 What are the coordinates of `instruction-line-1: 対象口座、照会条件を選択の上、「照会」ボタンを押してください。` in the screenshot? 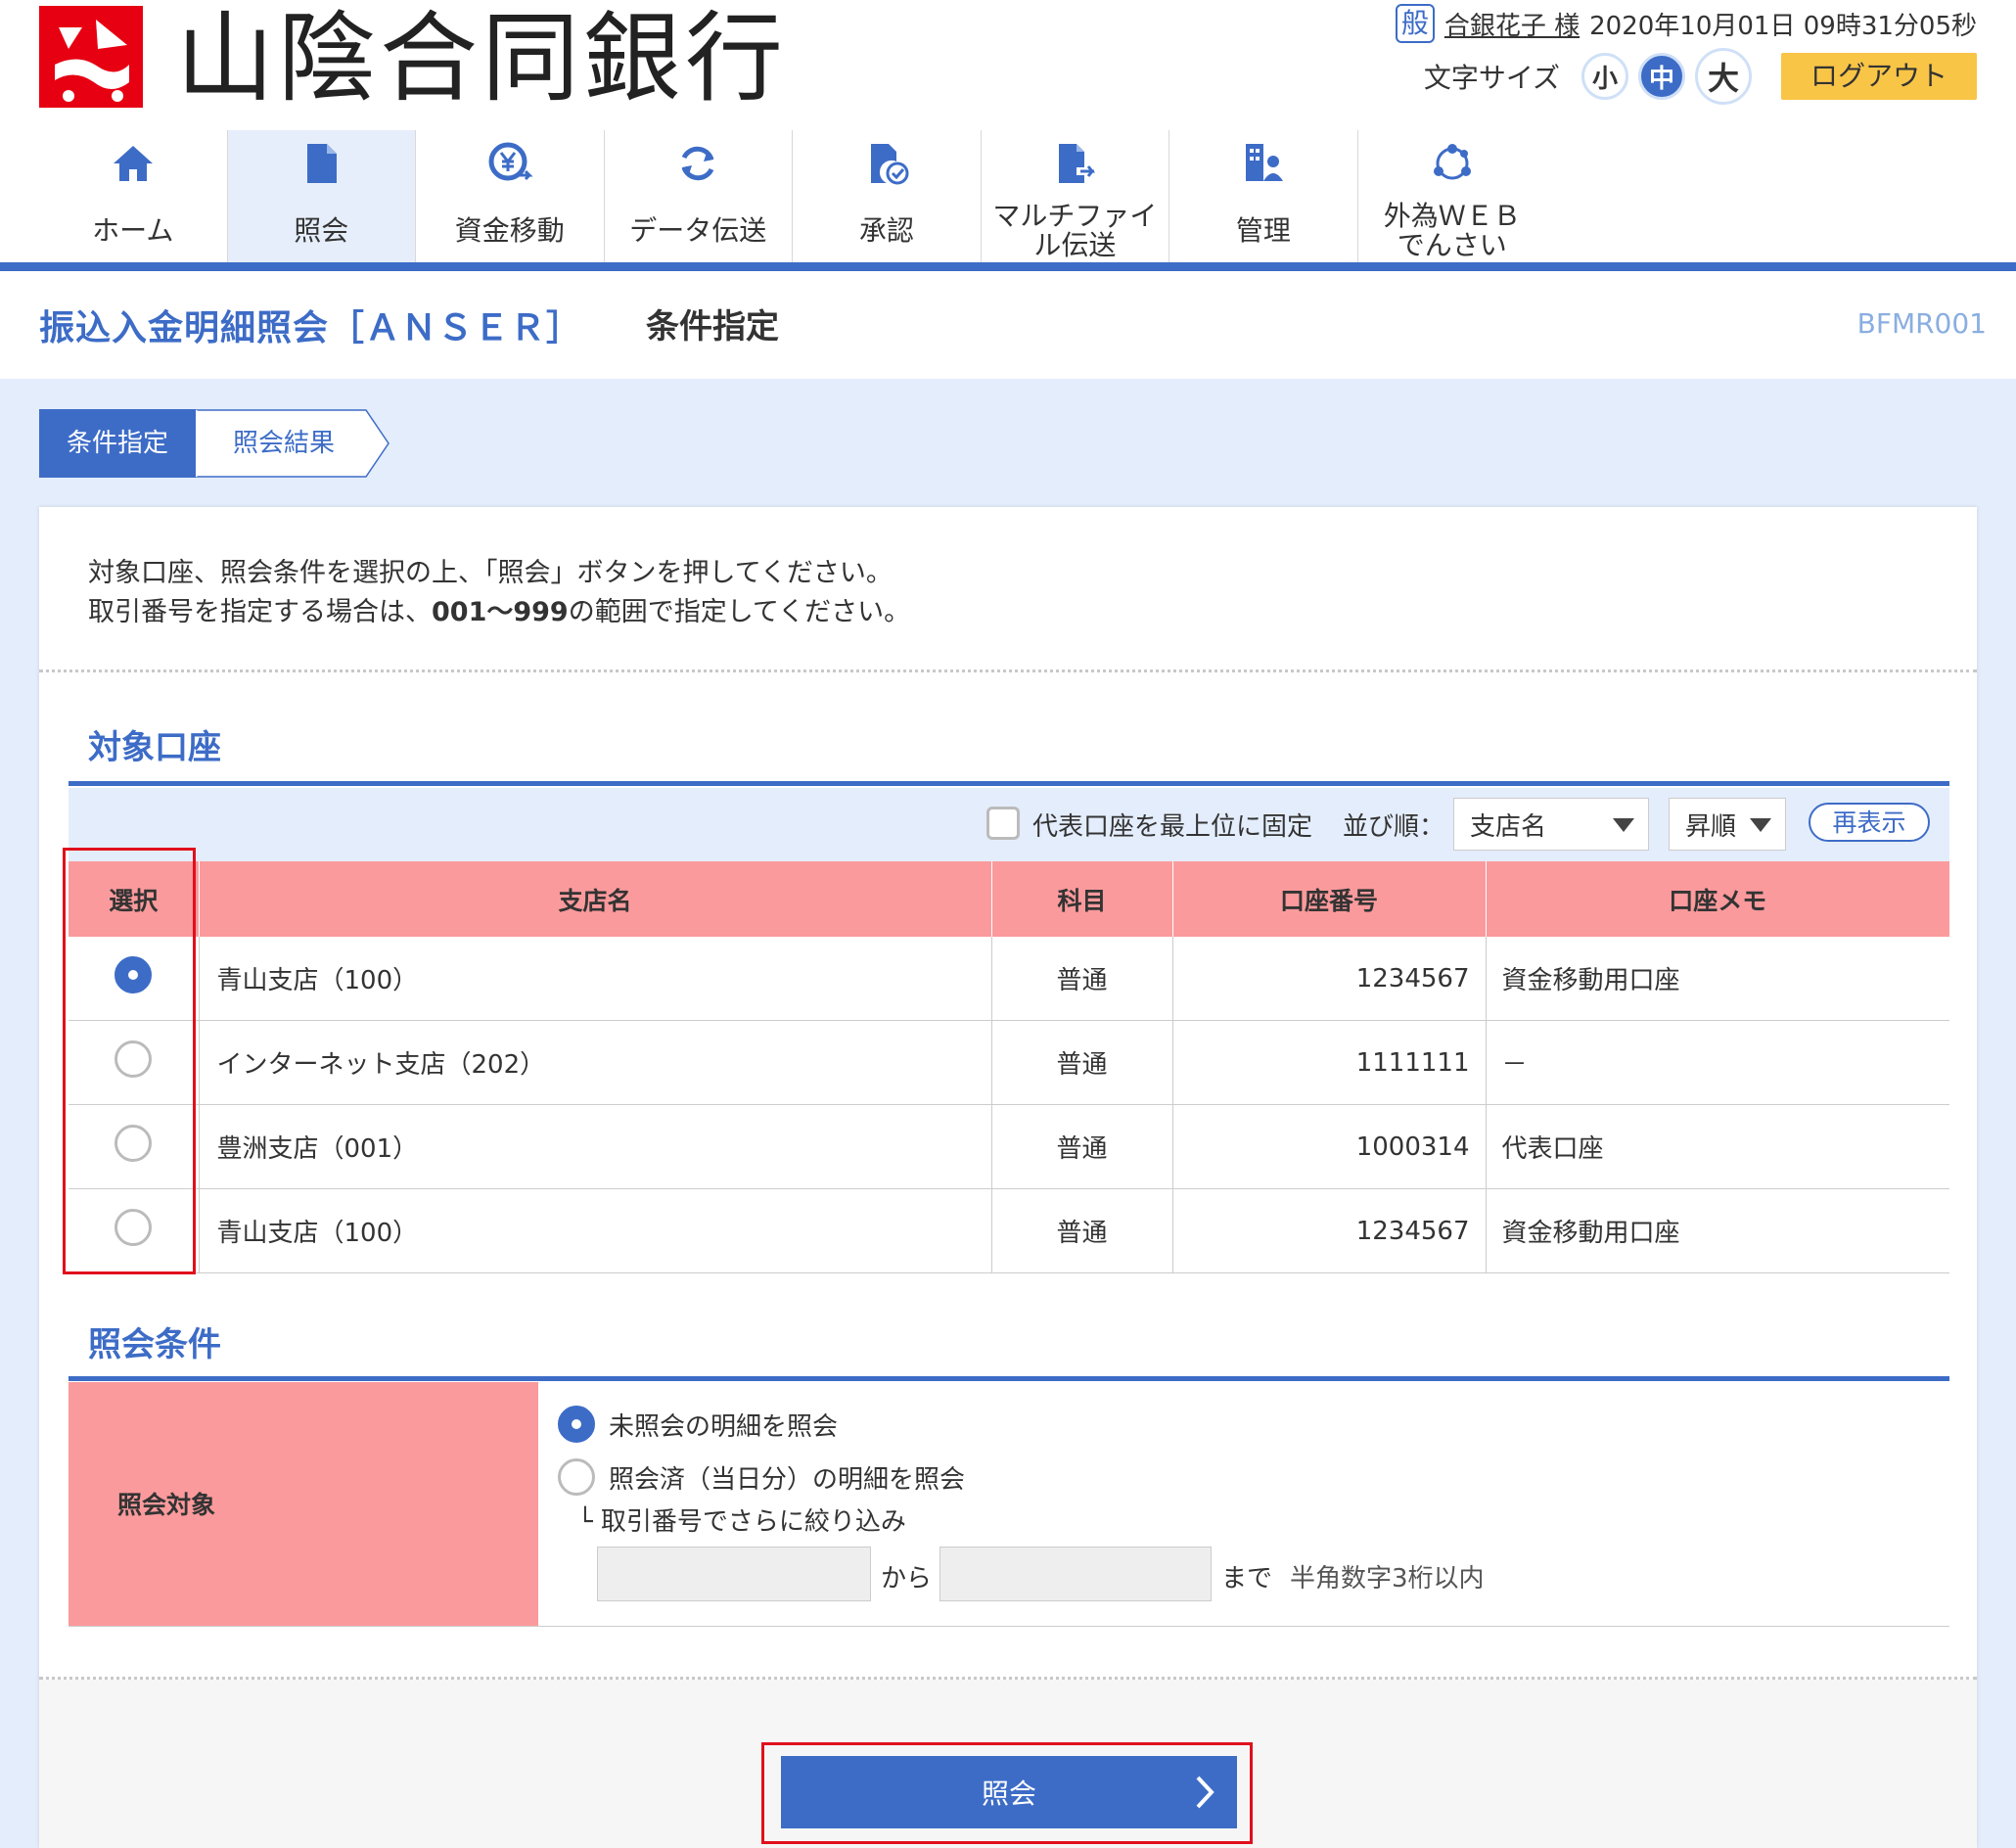 It's located at (490, 573).